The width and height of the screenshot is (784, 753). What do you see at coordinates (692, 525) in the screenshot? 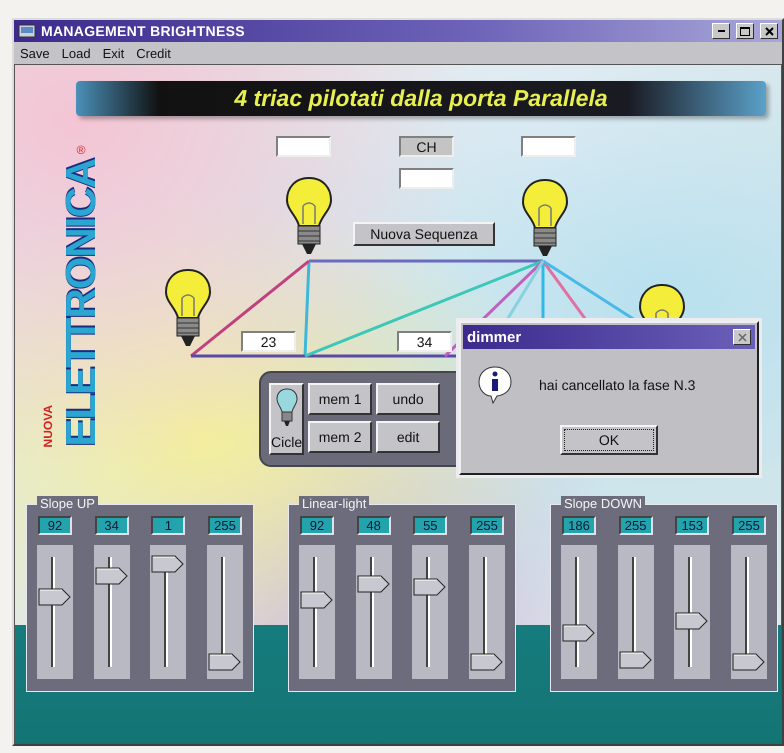
I see `value-display: 153` at bounding box center [692, 525].